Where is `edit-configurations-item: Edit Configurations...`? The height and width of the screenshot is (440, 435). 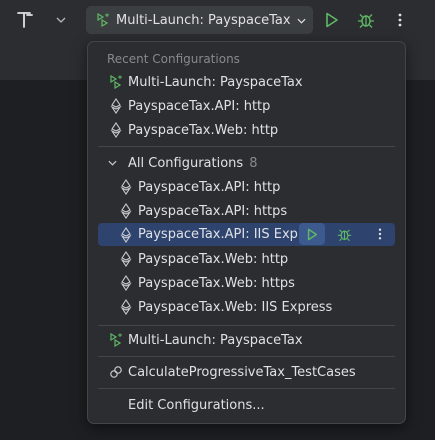
edit-configurations-item: Edit Configurations... is located at coordinates (246, 405).